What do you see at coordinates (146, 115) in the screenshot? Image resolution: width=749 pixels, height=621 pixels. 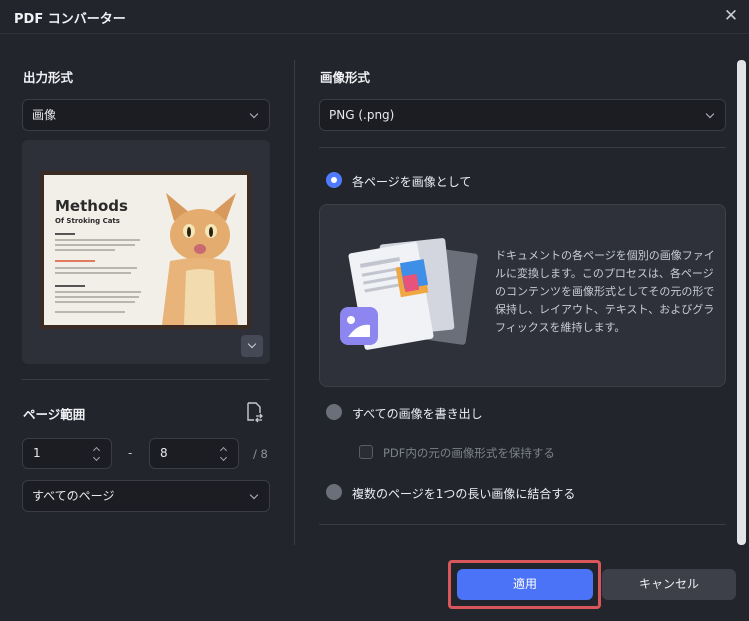 I see `output-format-select: 画像` at bounding box center [146, 115].